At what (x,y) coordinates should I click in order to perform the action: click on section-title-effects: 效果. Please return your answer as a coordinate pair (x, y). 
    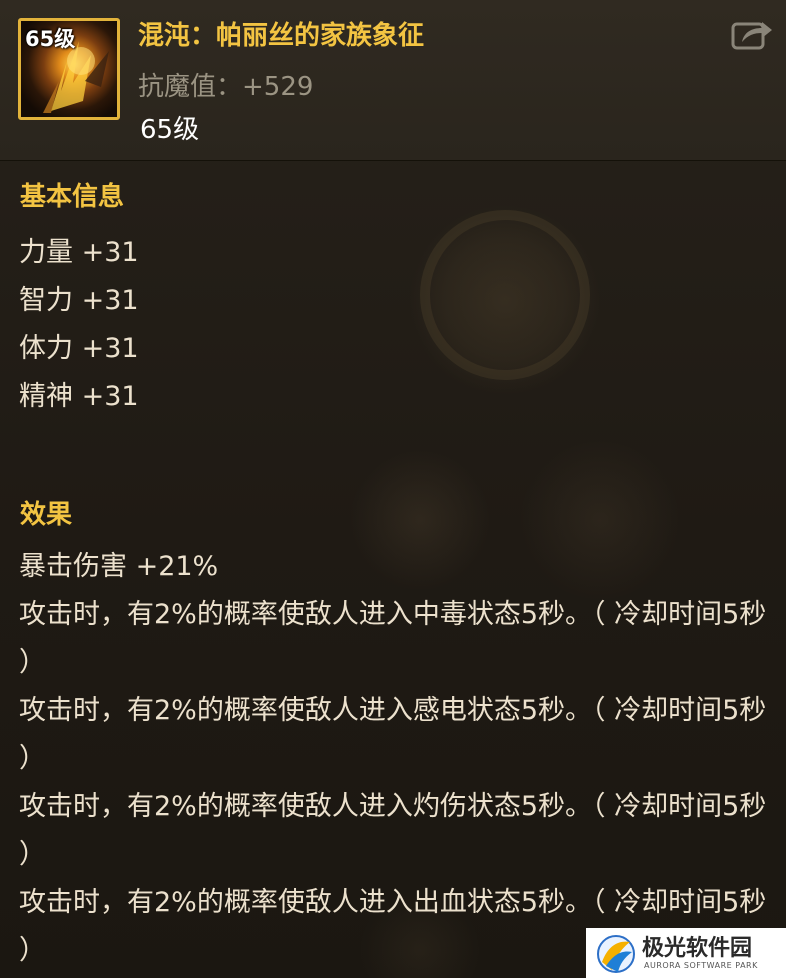
    Looking at the image, I should click on (46, 515).